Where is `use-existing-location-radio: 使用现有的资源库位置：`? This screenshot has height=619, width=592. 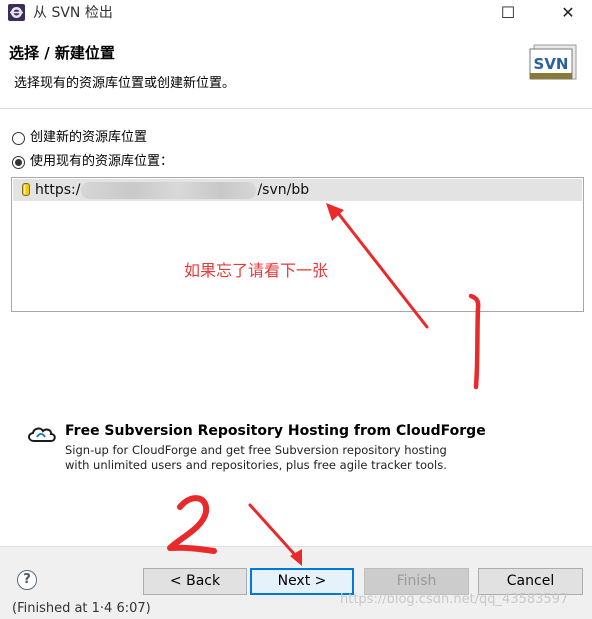
use-existing-location-radio: 使用现有的资源库位置： is located at coordinates (92, 162).